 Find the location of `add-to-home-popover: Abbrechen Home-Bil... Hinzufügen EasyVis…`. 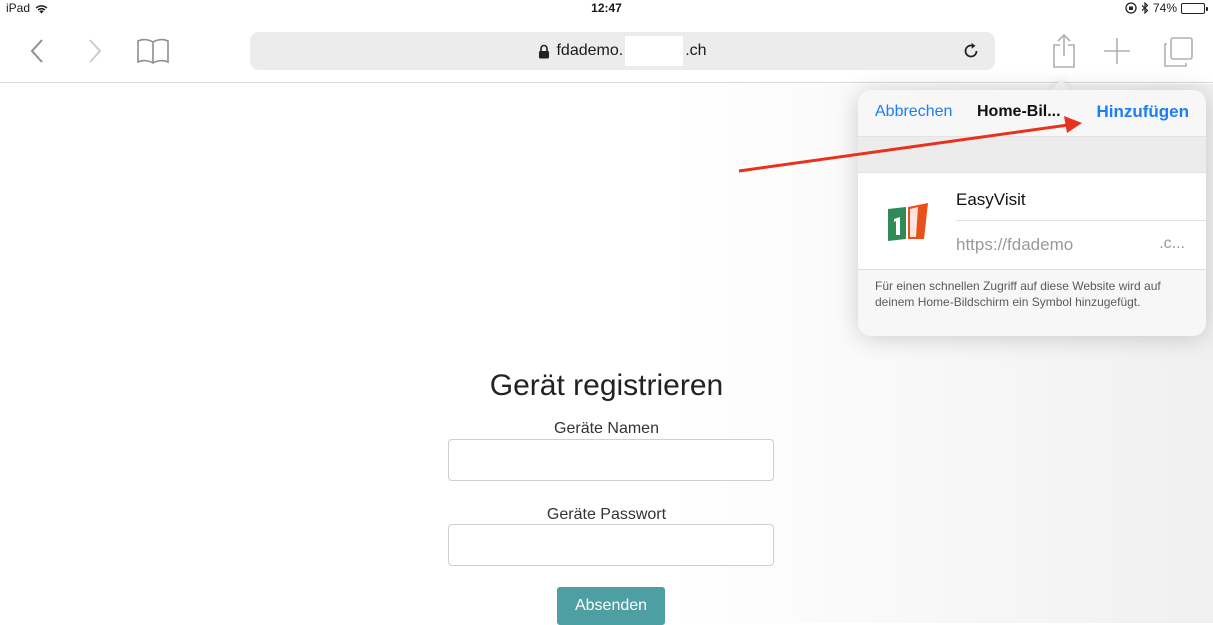

add-to-home-popover: Abbrechen Home-Bil... Hinzufügen EasyVis… is located at coordinates (1032, 213).